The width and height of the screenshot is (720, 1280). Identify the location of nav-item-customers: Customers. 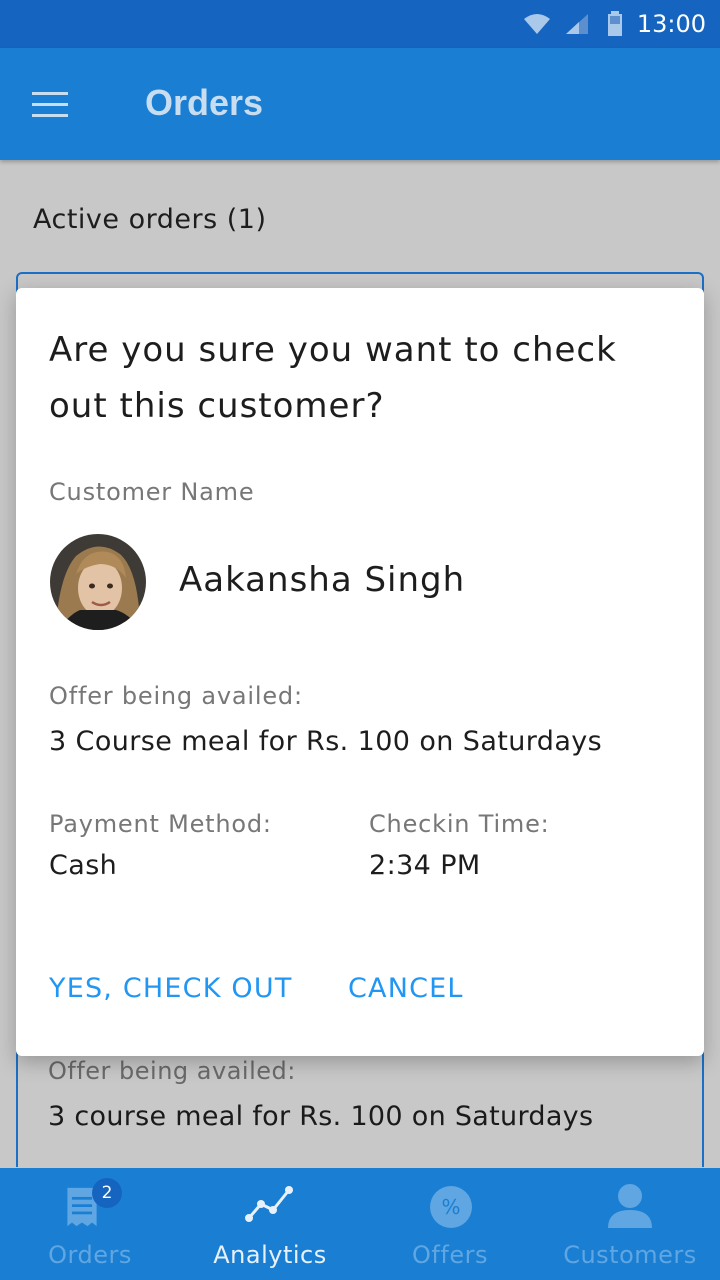
(630, 1224).